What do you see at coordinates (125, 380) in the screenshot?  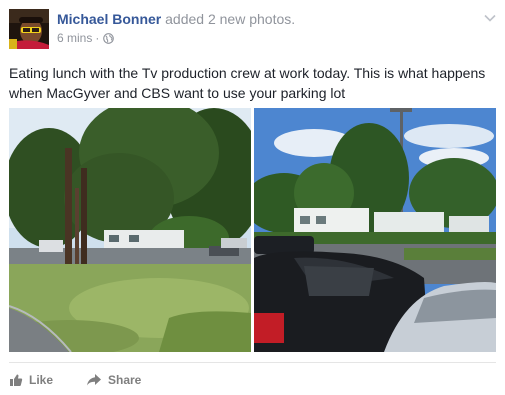 I see `share-label: Share` at bounding box center [125, 380].